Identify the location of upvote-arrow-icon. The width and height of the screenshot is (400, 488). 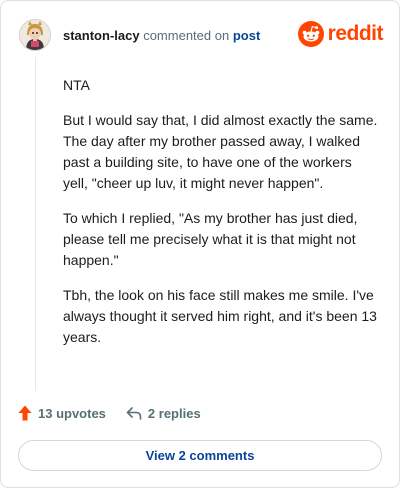
(25, 413).